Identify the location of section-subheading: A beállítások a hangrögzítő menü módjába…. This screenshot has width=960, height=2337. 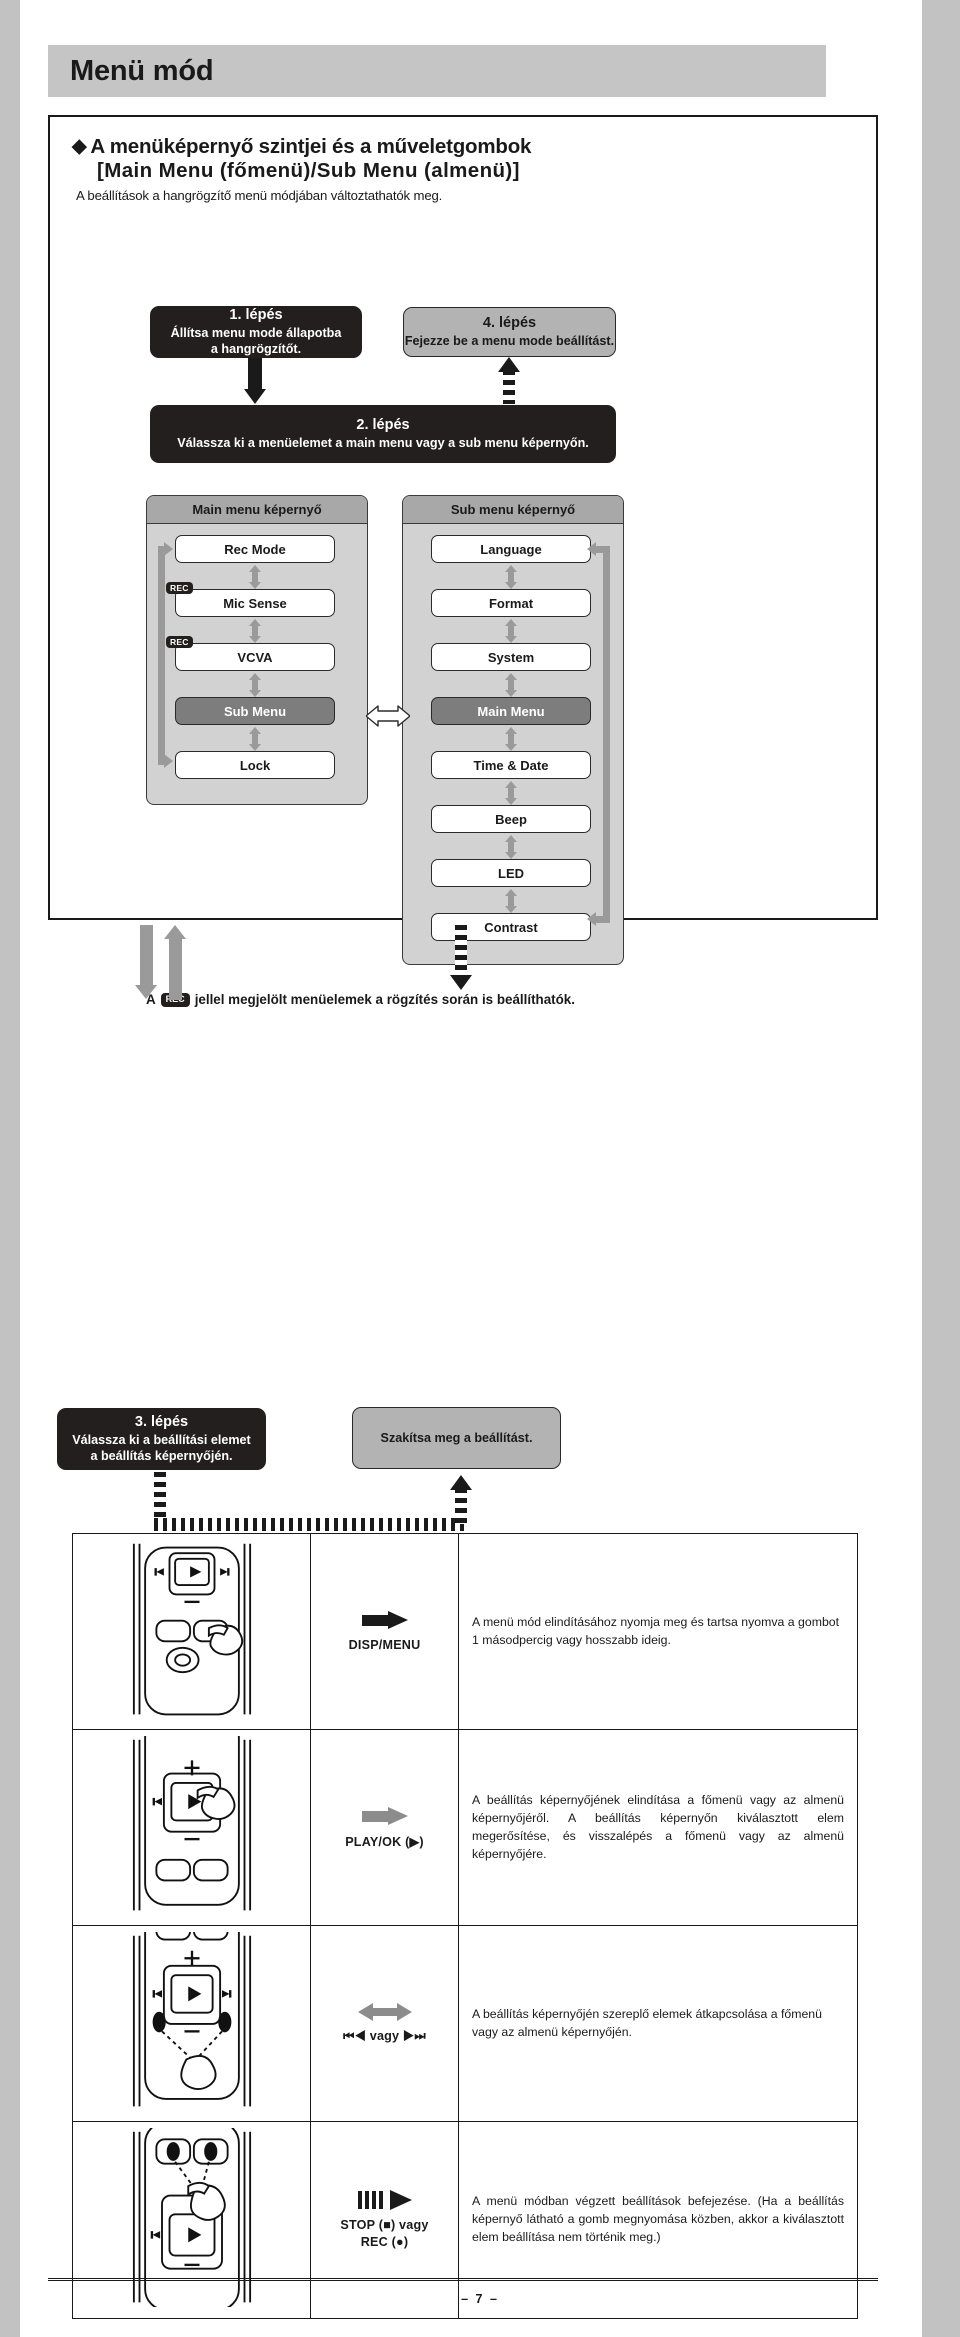
(259, 195).